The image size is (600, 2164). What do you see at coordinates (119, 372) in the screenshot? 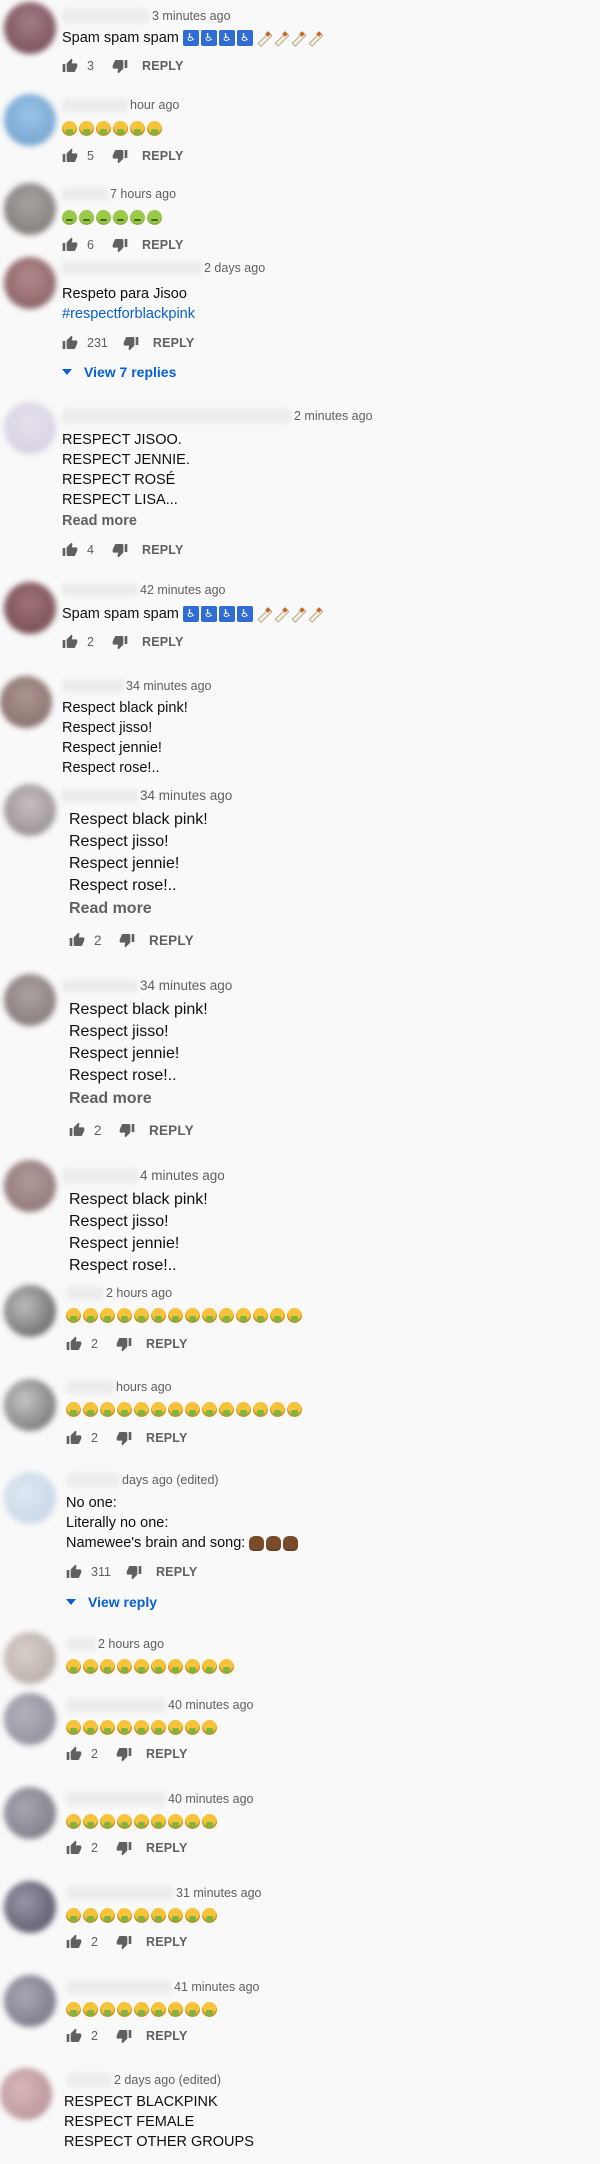
I see `view-replies-button: View 7 replies` at bounding box center [119, 372].